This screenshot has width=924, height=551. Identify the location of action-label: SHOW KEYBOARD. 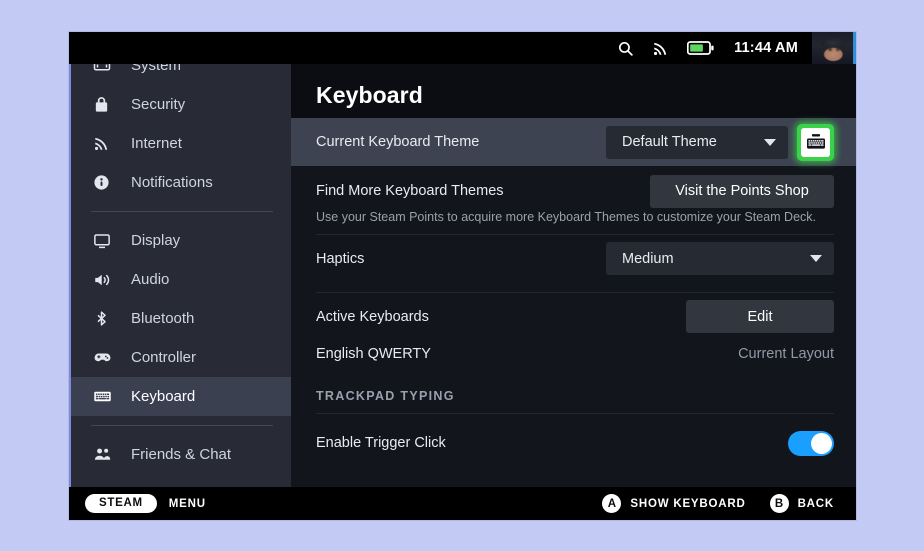
(688, 503).